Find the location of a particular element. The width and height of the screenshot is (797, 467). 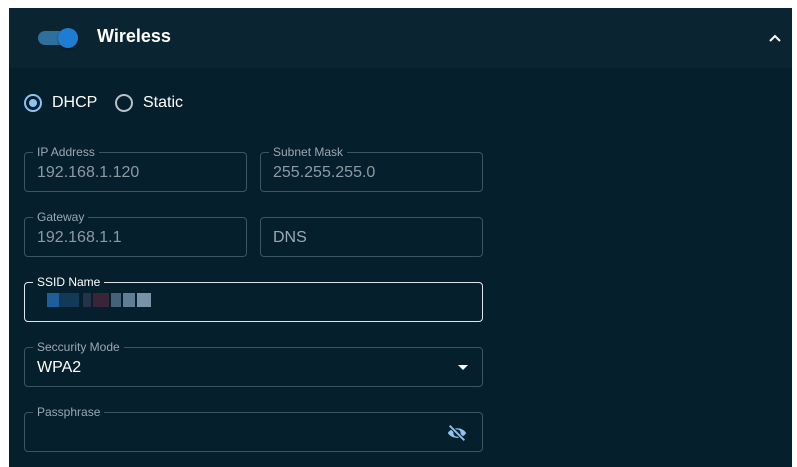

security-mode-select: Seccurity Mode WPA2 is located at coordinates (253, 363).